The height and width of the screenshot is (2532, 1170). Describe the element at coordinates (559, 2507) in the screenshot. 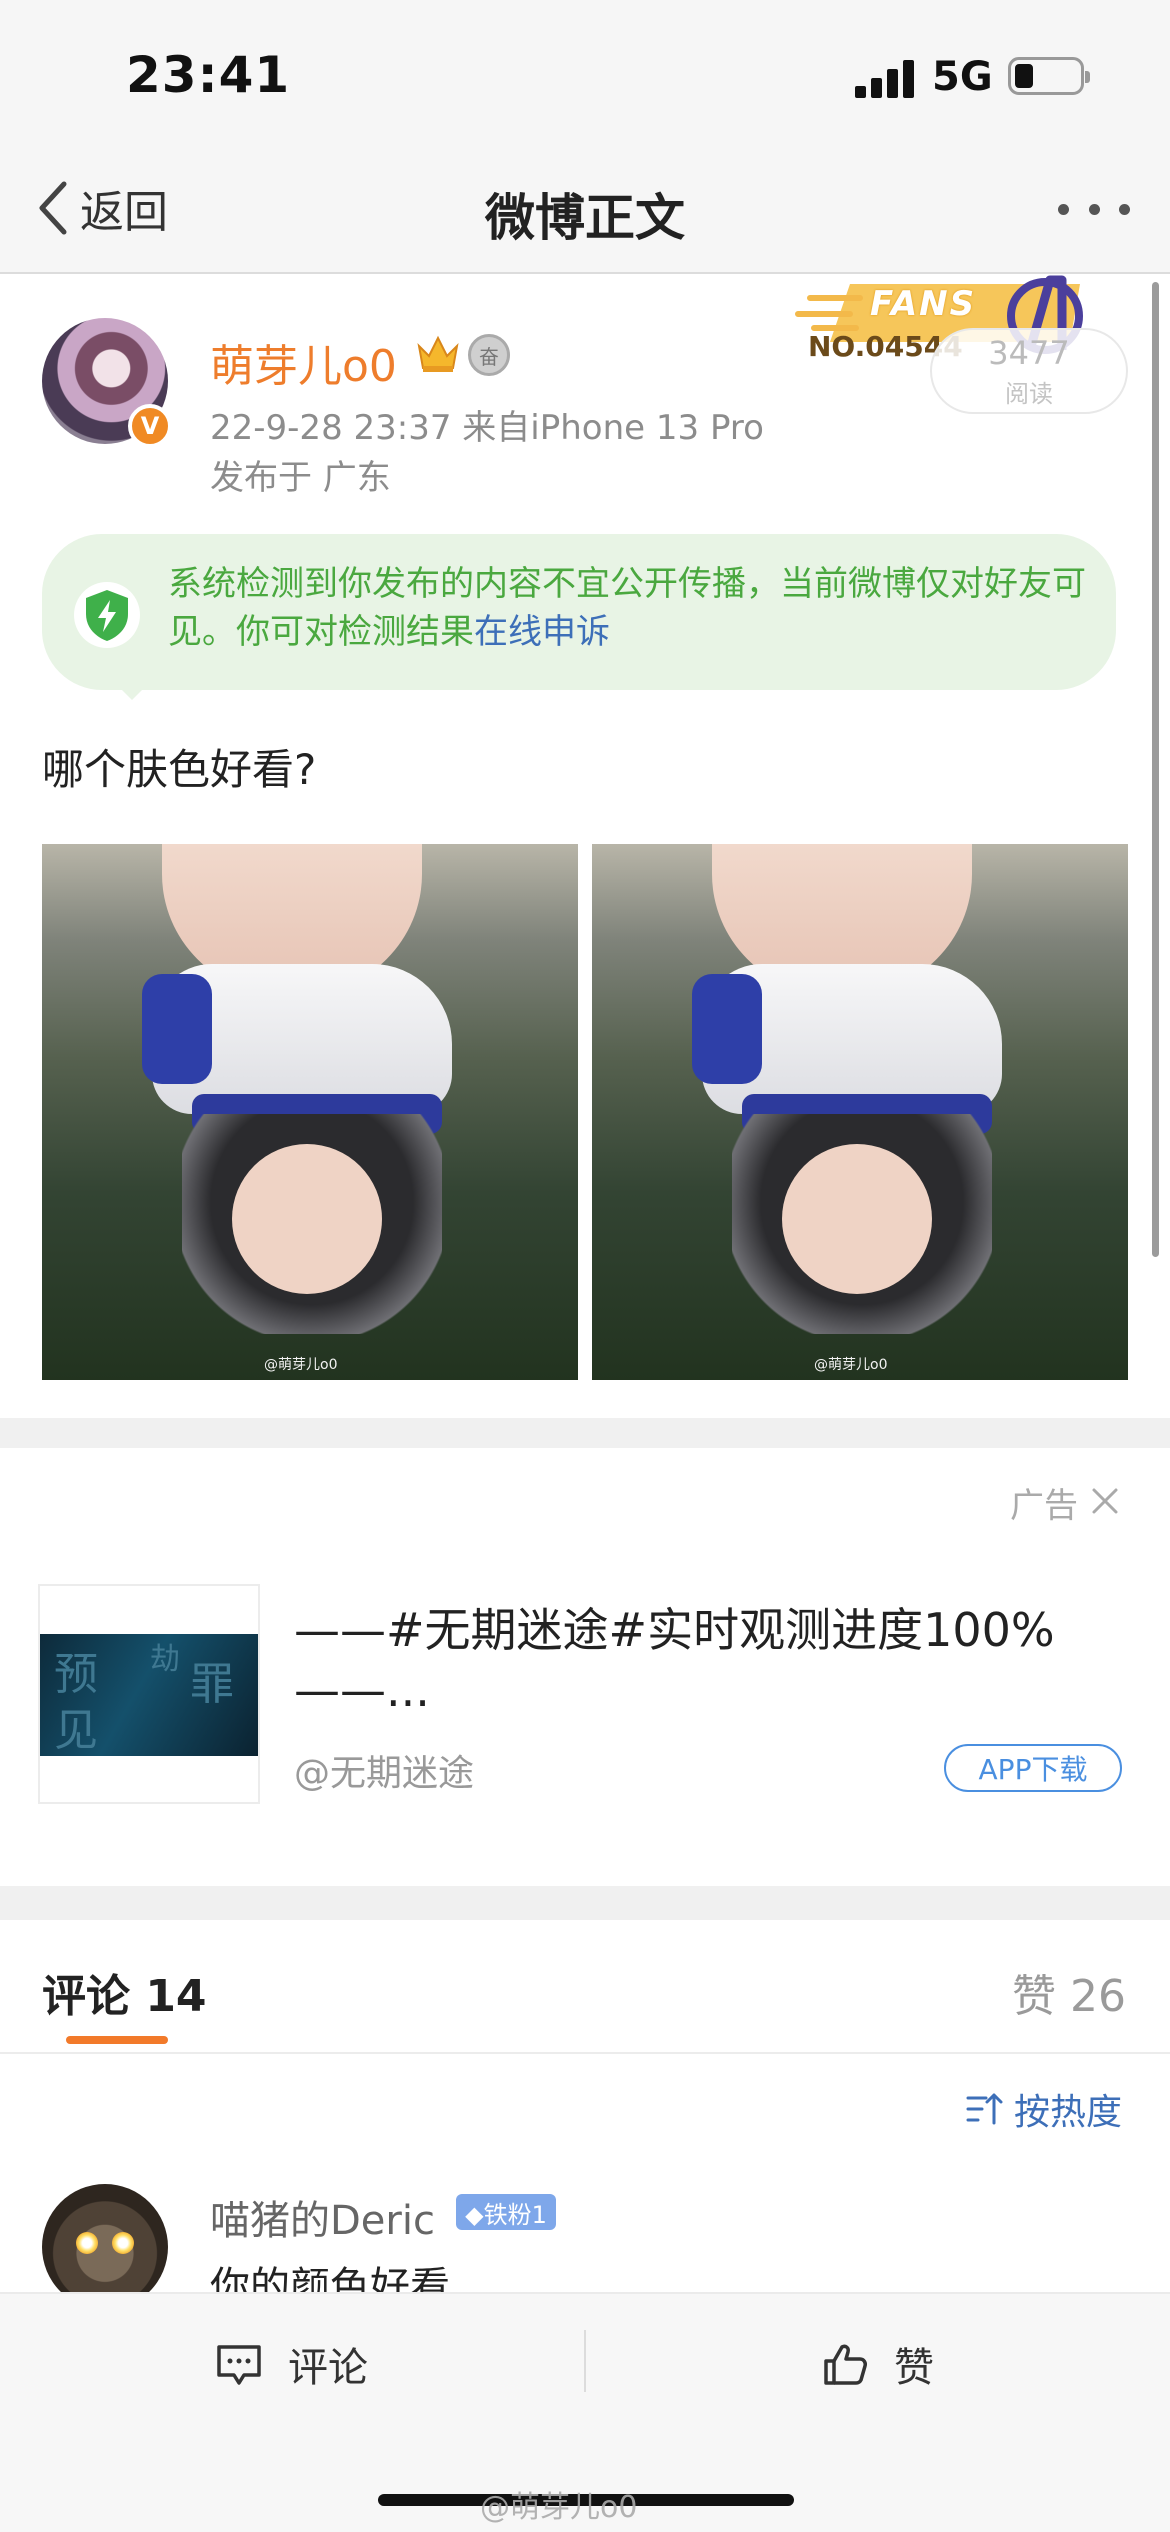

I see `screenshot-watermark: @萌芽儿o0` at that location.